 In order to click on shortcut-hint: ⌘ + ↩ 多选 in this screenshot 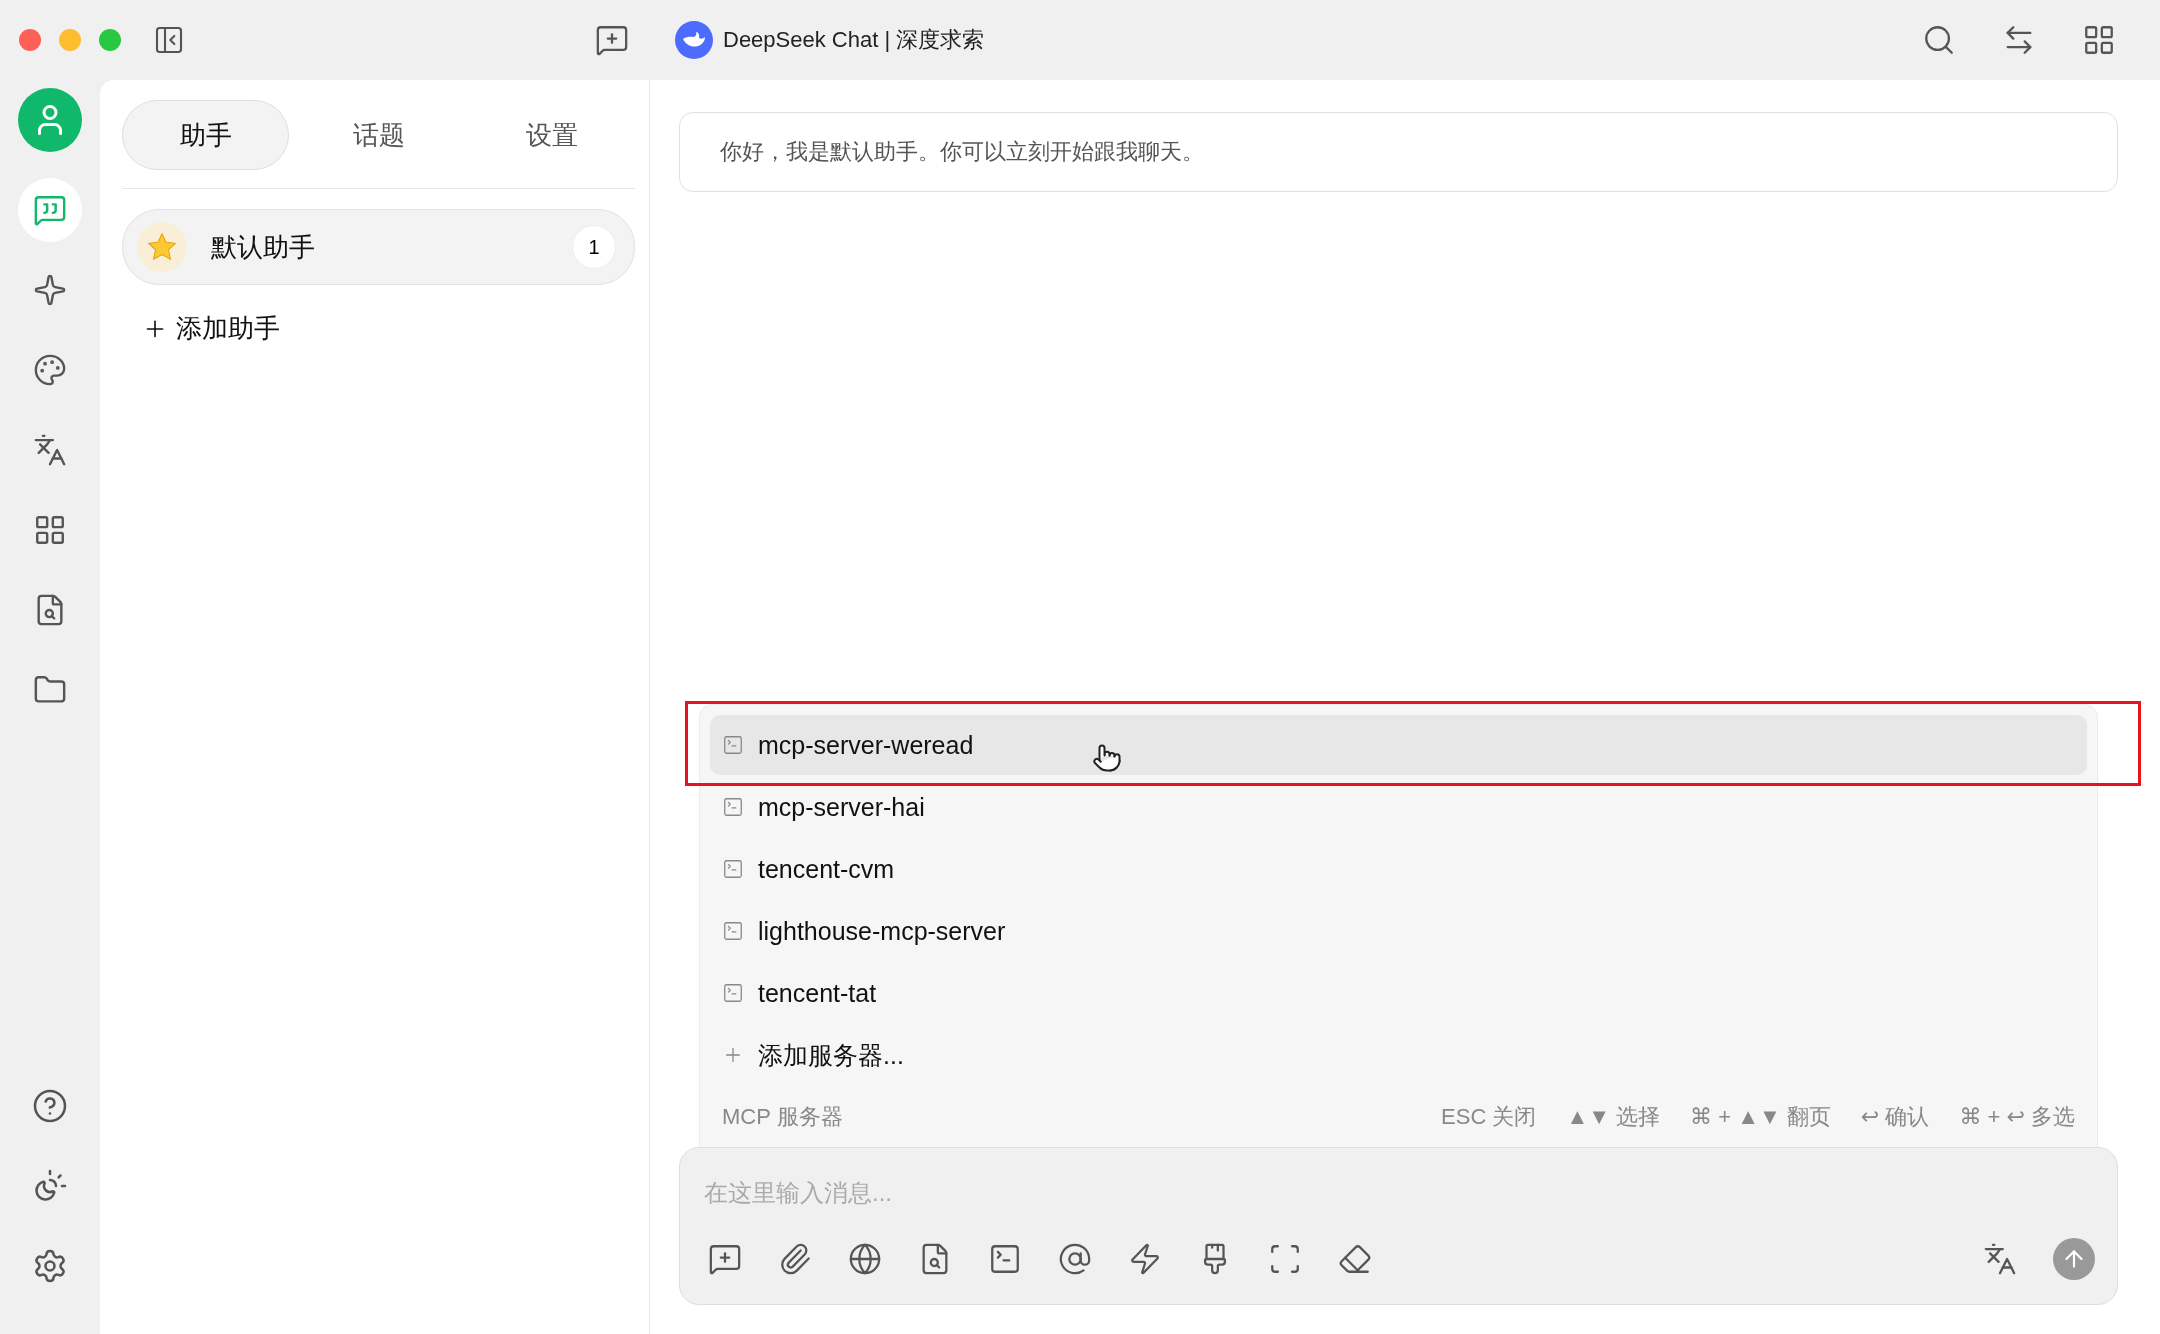, I will do `click(2017, 1117)`.